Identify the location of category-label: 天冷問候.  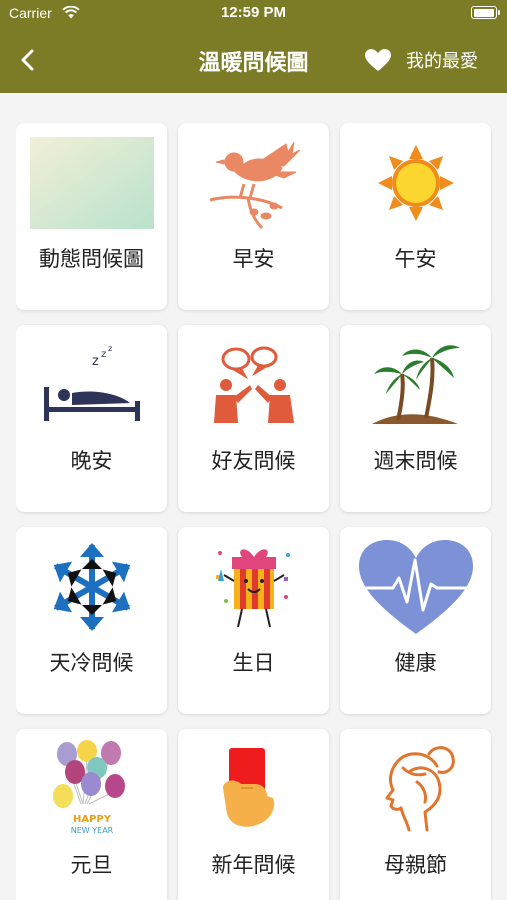
(91, 663).